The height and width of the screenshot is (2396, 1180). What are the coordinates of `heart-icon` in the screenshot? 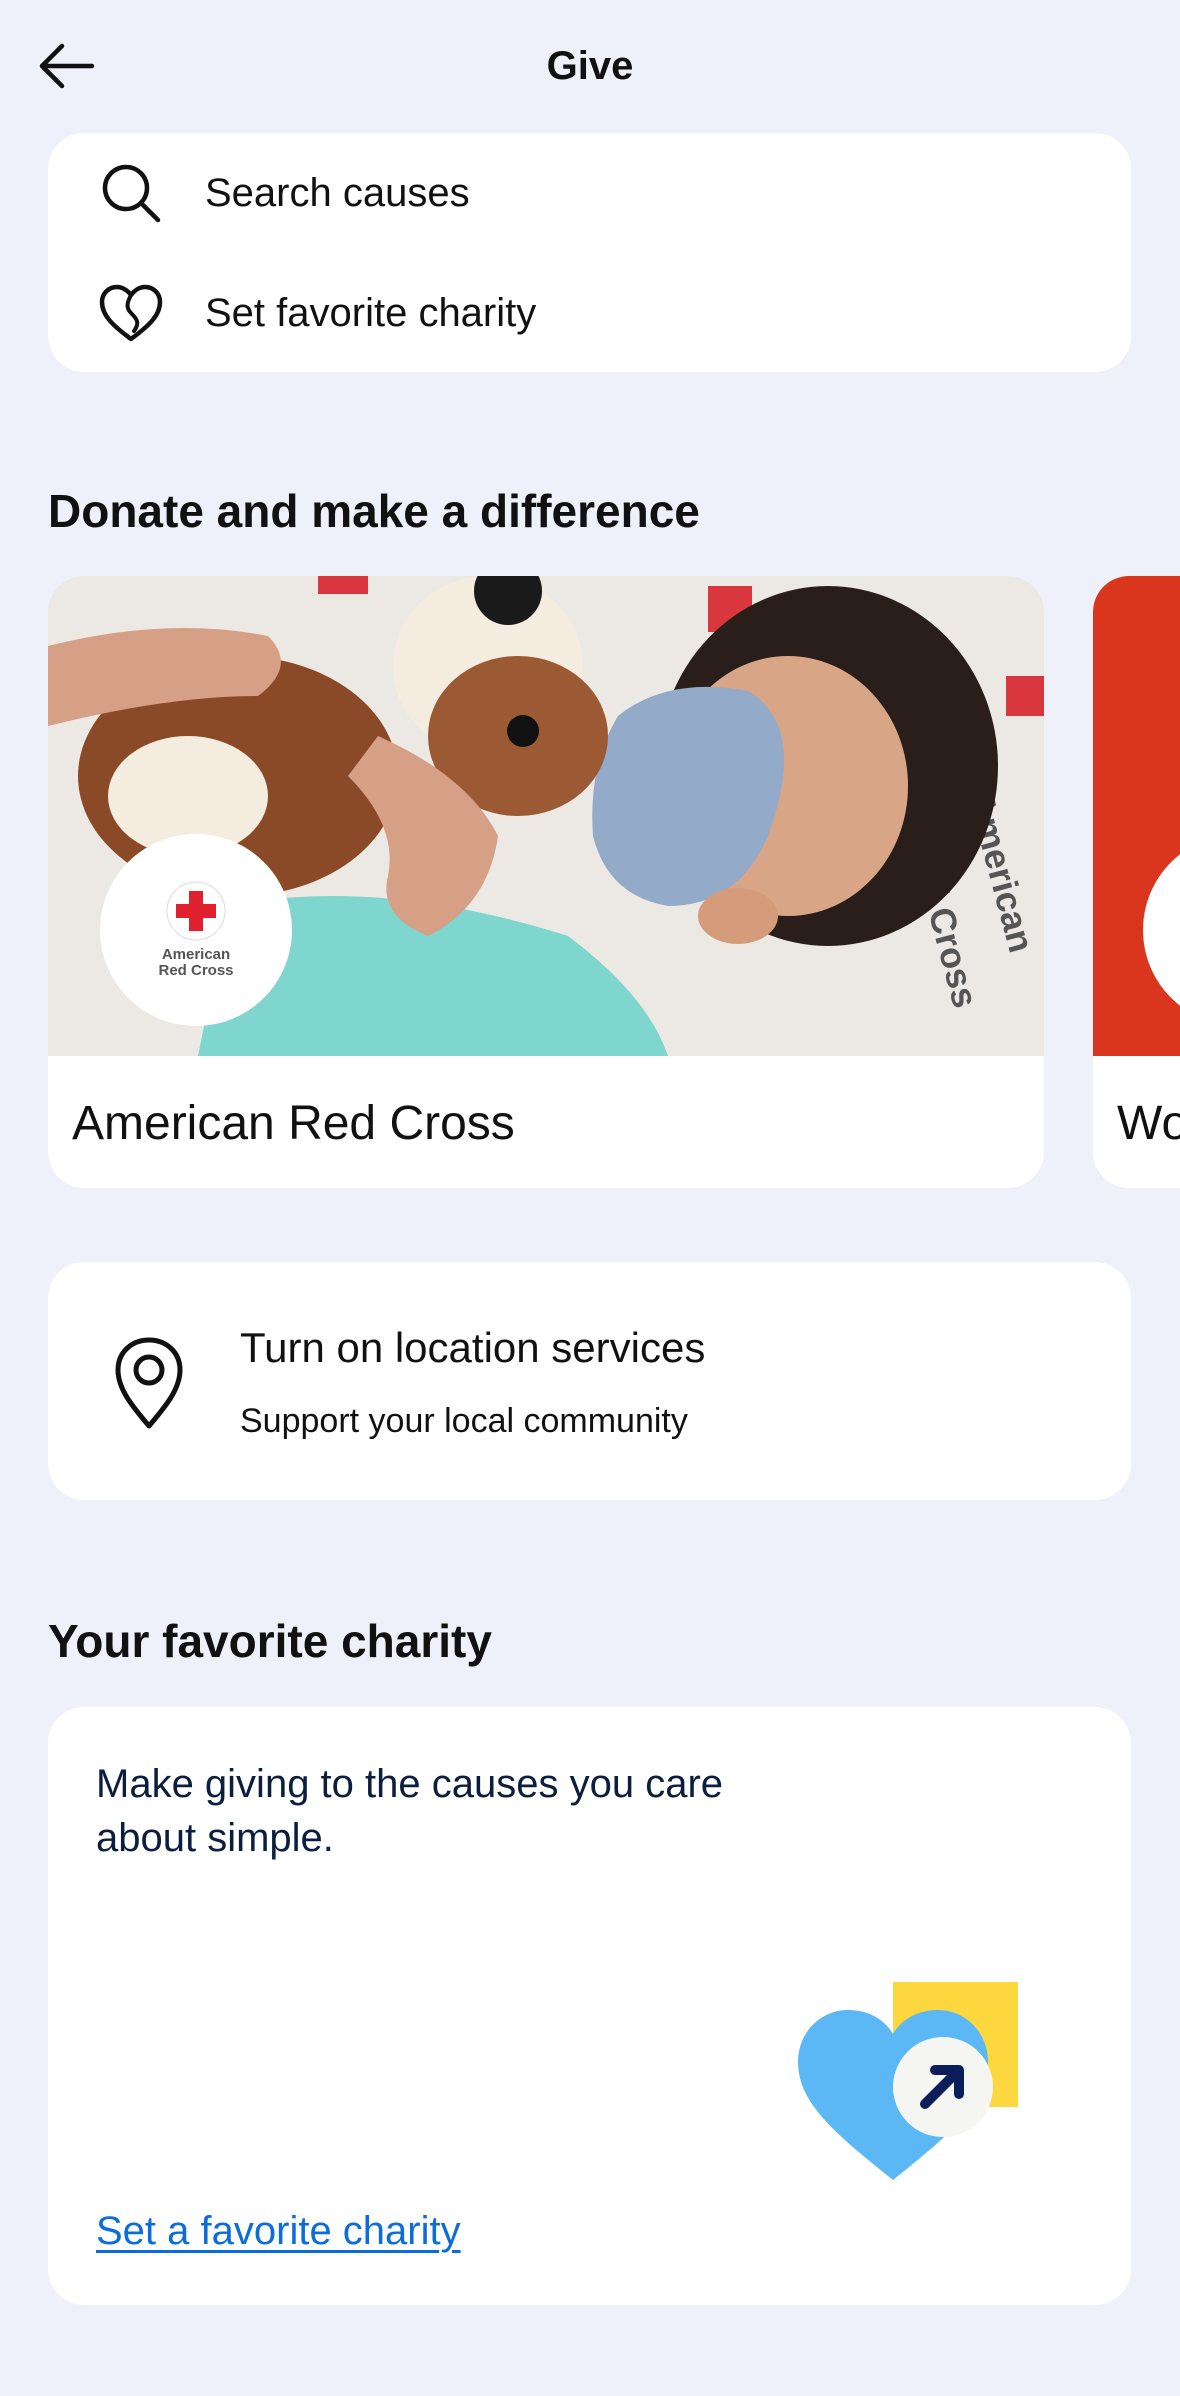 It's located at (131, 313).